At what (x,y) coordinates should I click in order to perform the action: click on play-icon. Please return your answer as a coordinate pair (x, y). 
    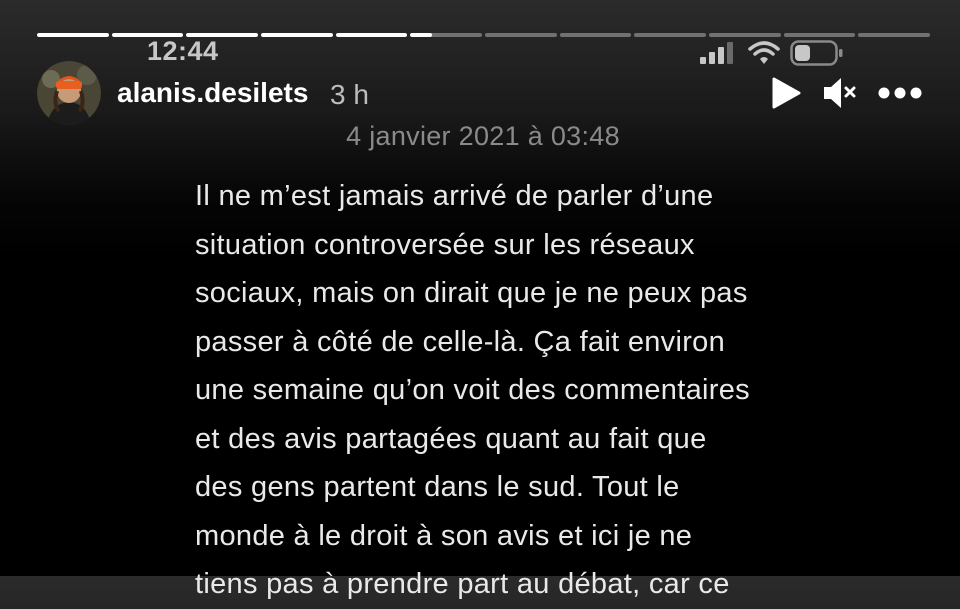
    Looking at the image, I should click on (786, 93).